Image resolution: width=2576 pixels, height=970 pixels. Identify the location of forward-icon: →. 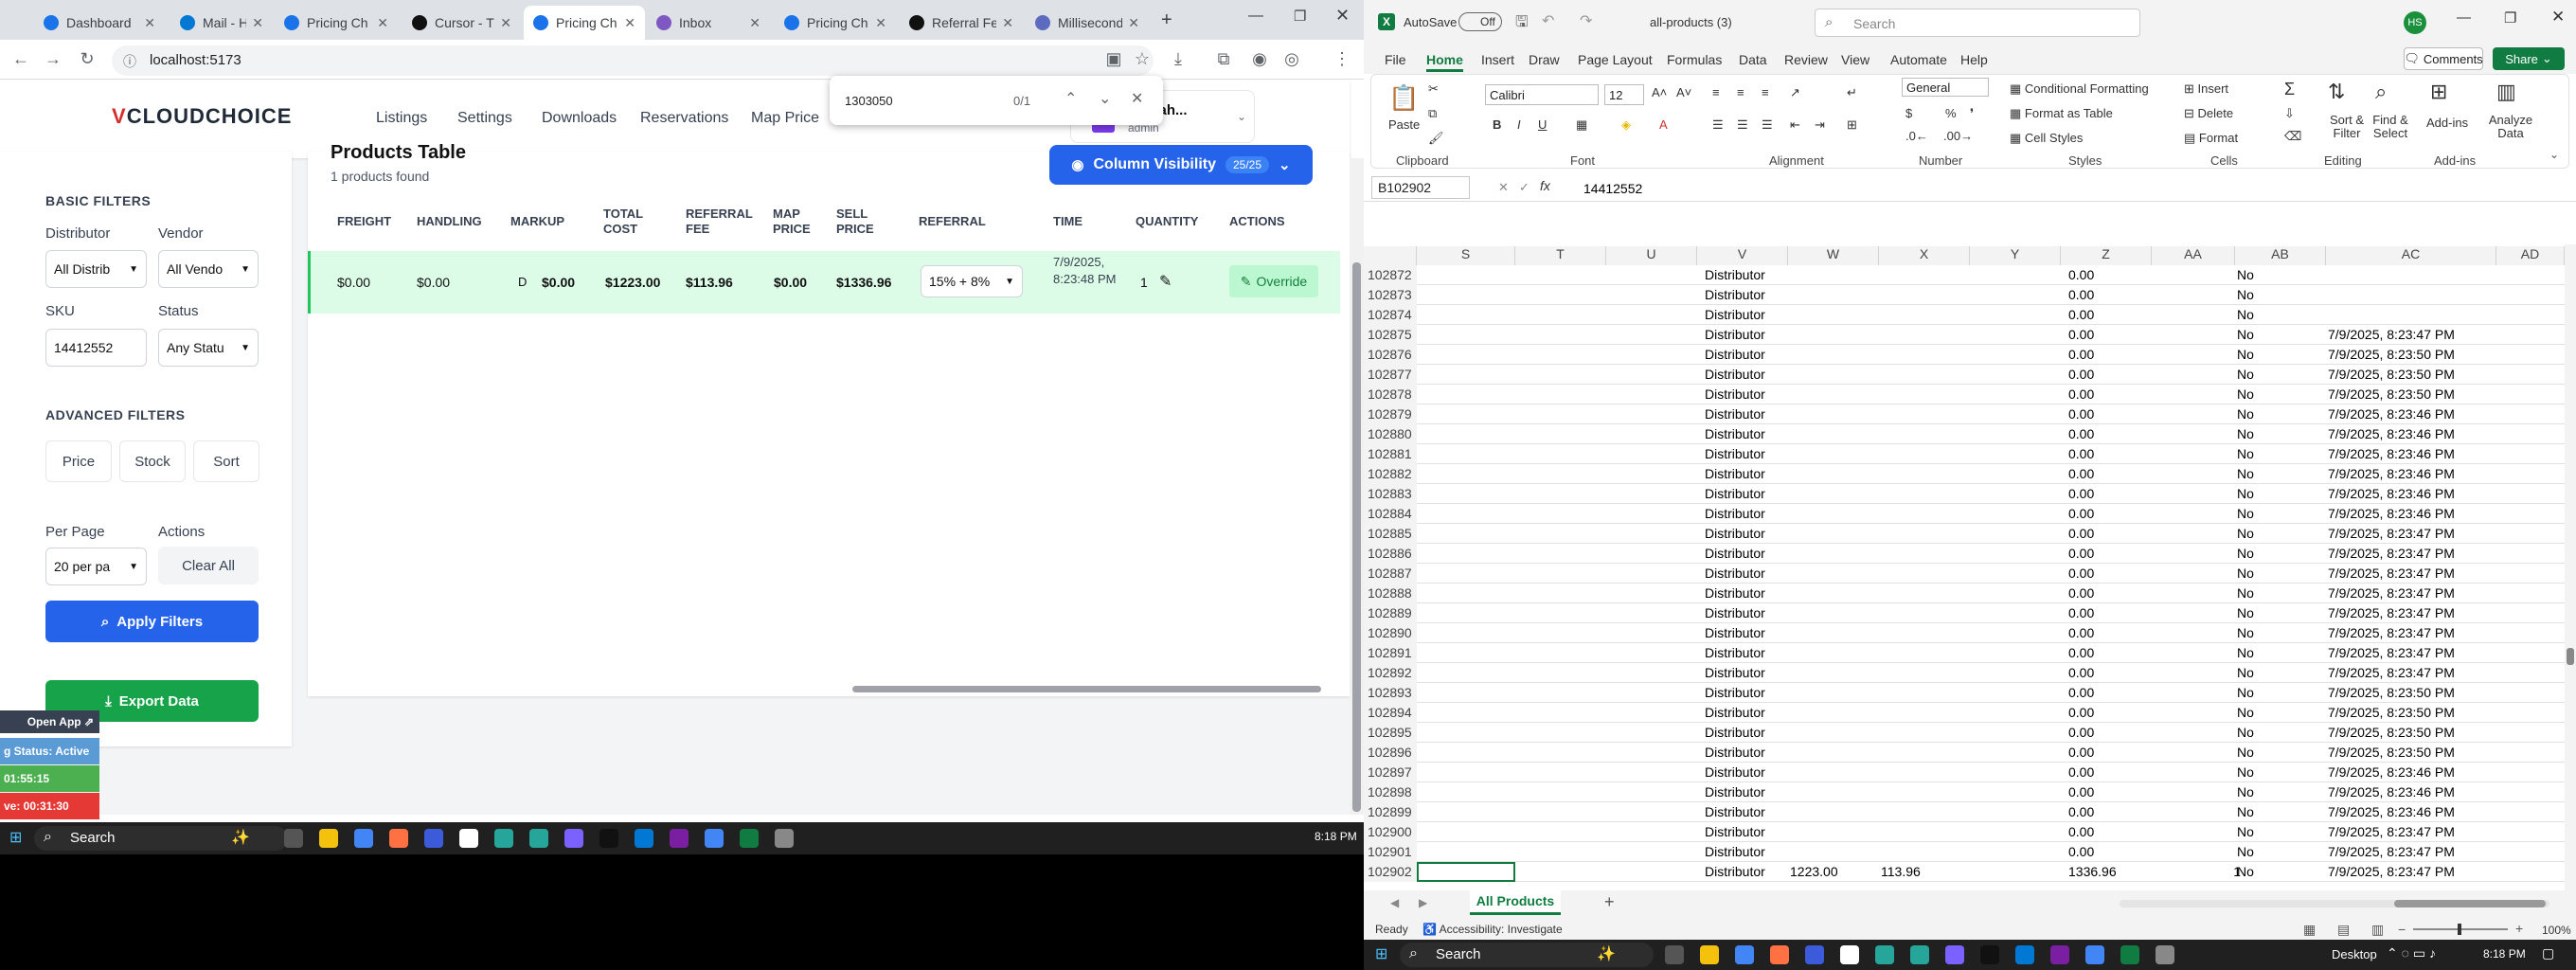
(53, 59).